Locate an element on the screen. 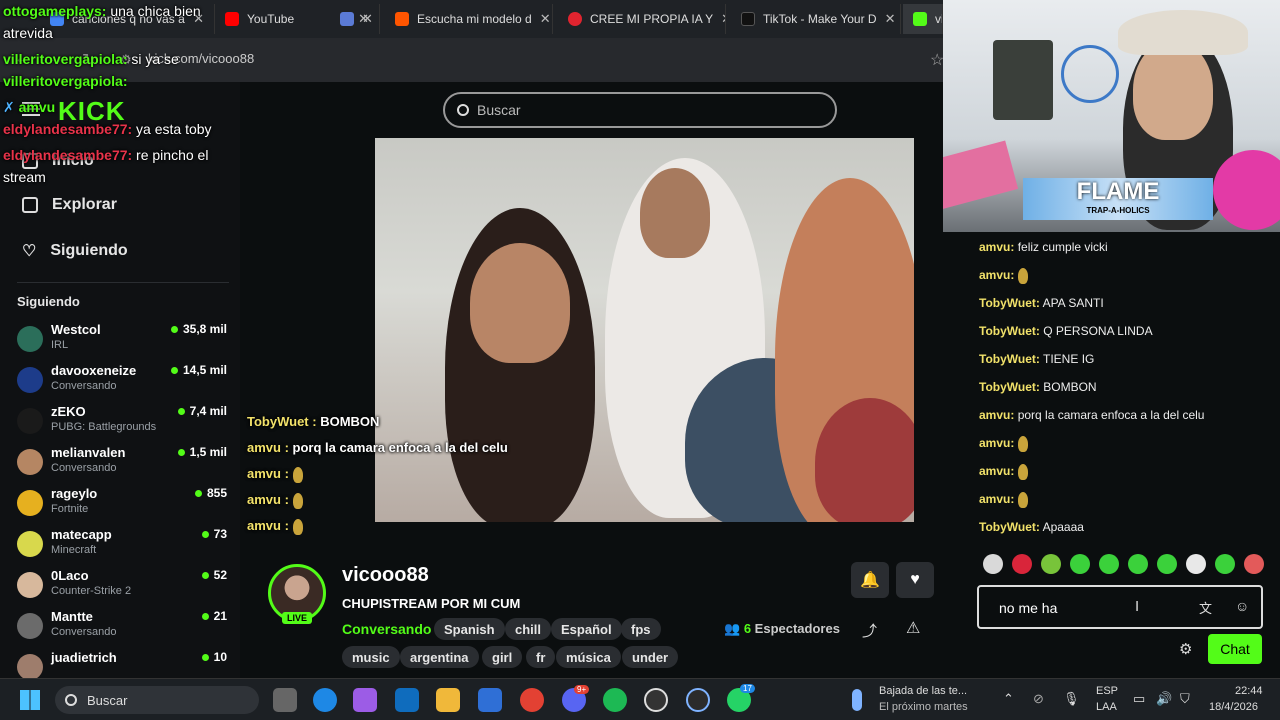 This screenshot has width=1280, height=720. chrome-icon is located at coordinates (532, 700).